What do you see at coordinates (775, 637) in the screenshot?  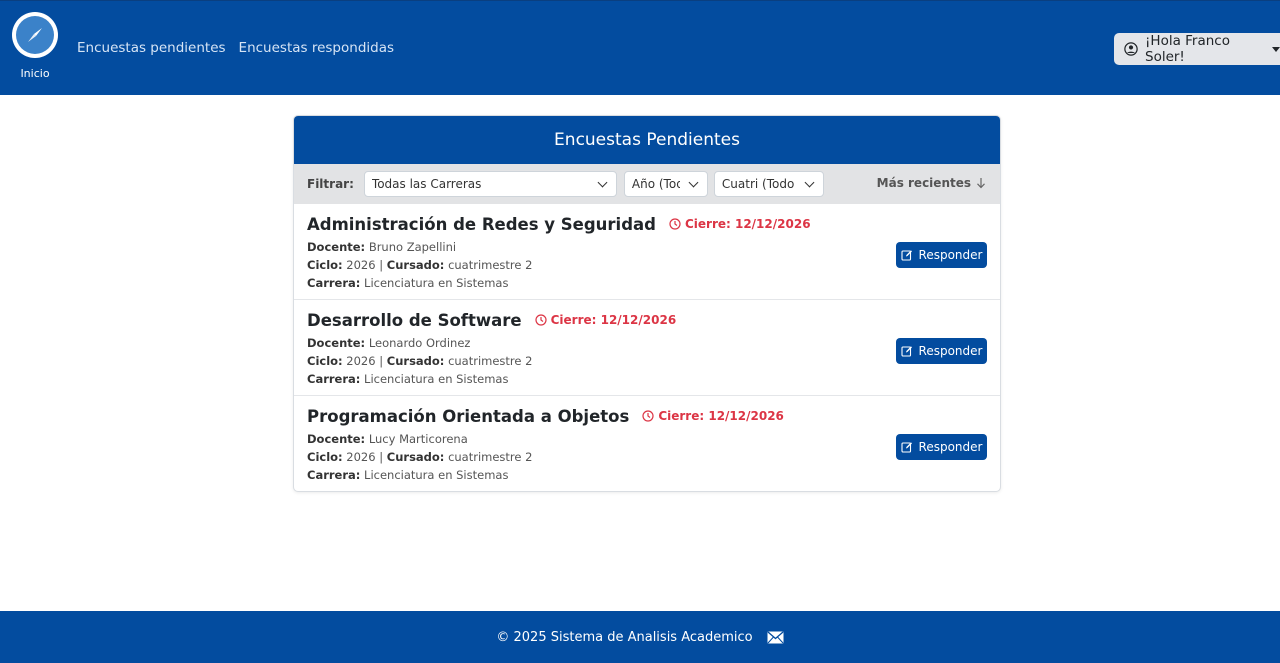 I see `envelope-icon` at bounding box center [775, 637].